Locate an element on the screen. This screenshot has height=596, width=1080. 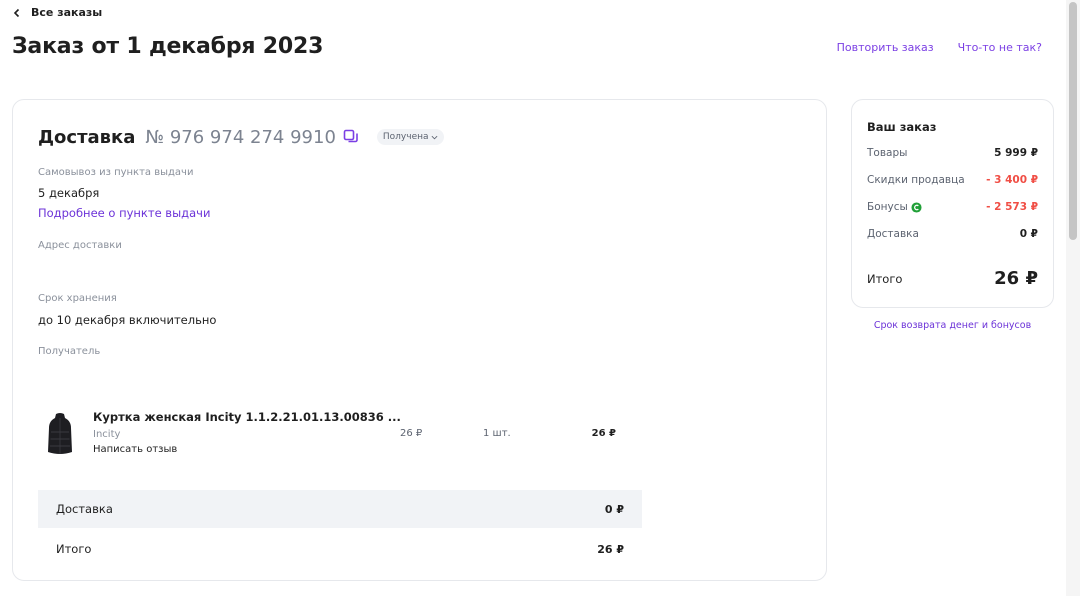
delivery-cost-label: Доставка is located at coordinates (84, 509).